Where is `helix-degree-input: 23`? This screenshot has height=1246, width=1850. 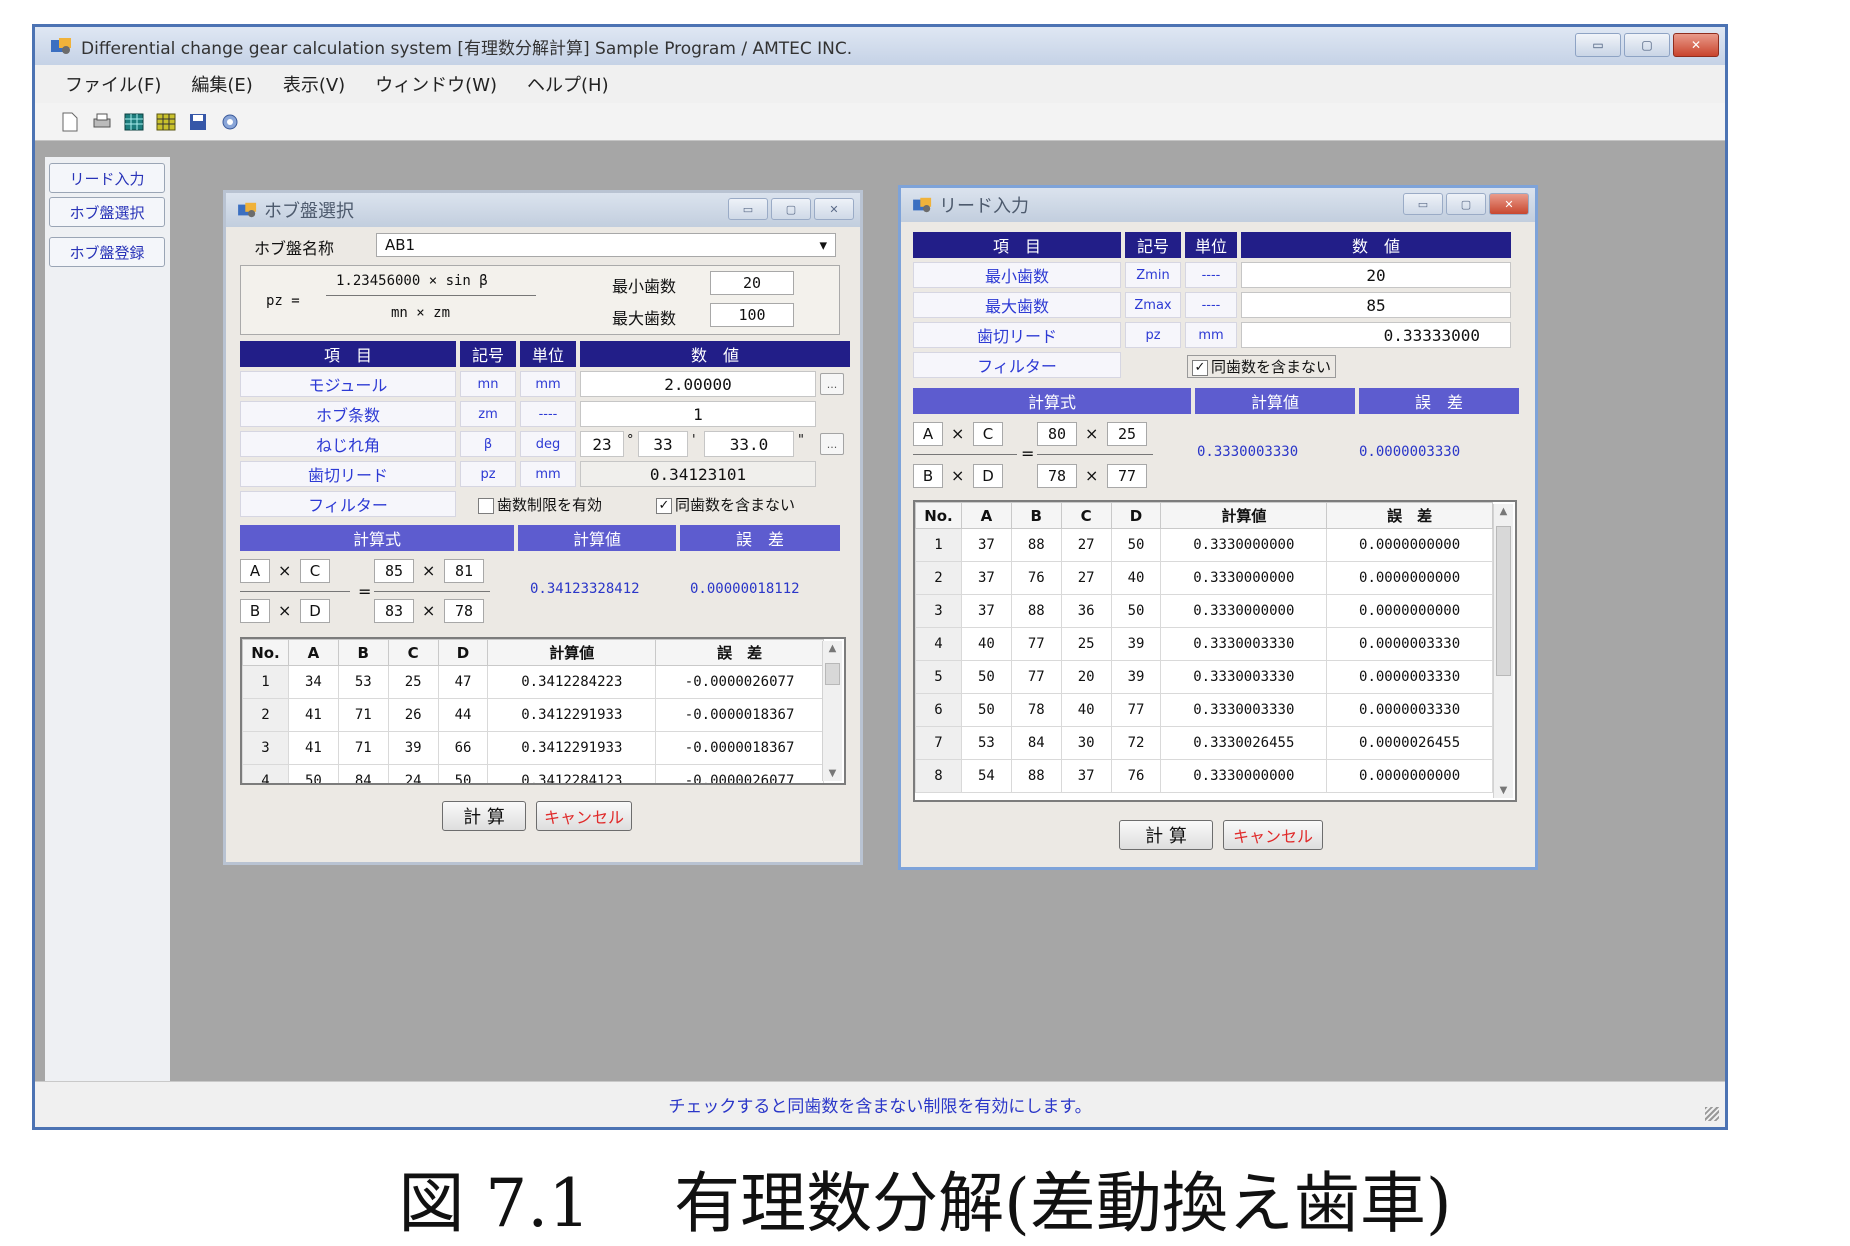
helix-degree-input: 23 is located at coordinates (602, 444).